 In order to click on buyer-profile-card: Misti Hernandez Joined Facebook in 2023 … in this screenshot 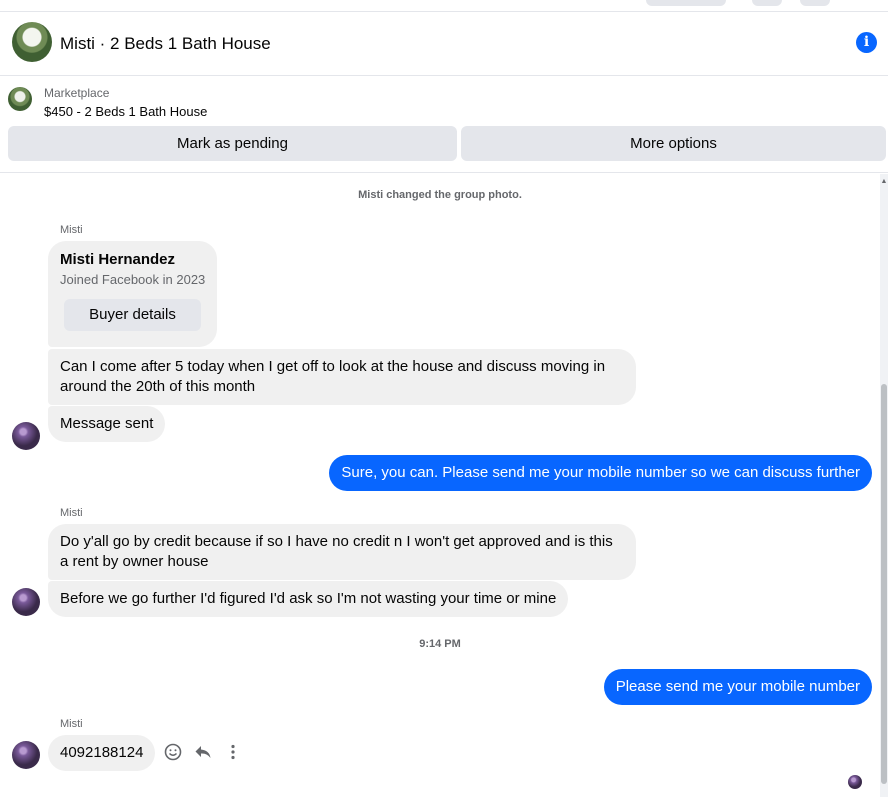, I will do `click(132, 294)`.